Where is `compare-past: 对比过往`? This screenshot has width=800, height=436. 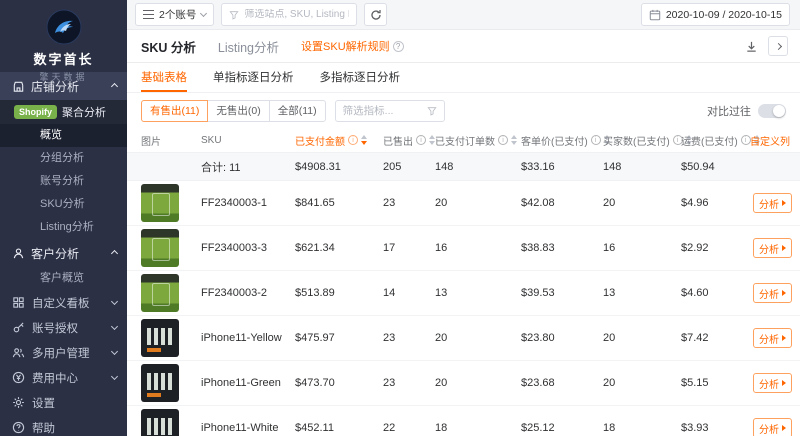 compare-past: 对比过往 is located at coordinates (746, 111).